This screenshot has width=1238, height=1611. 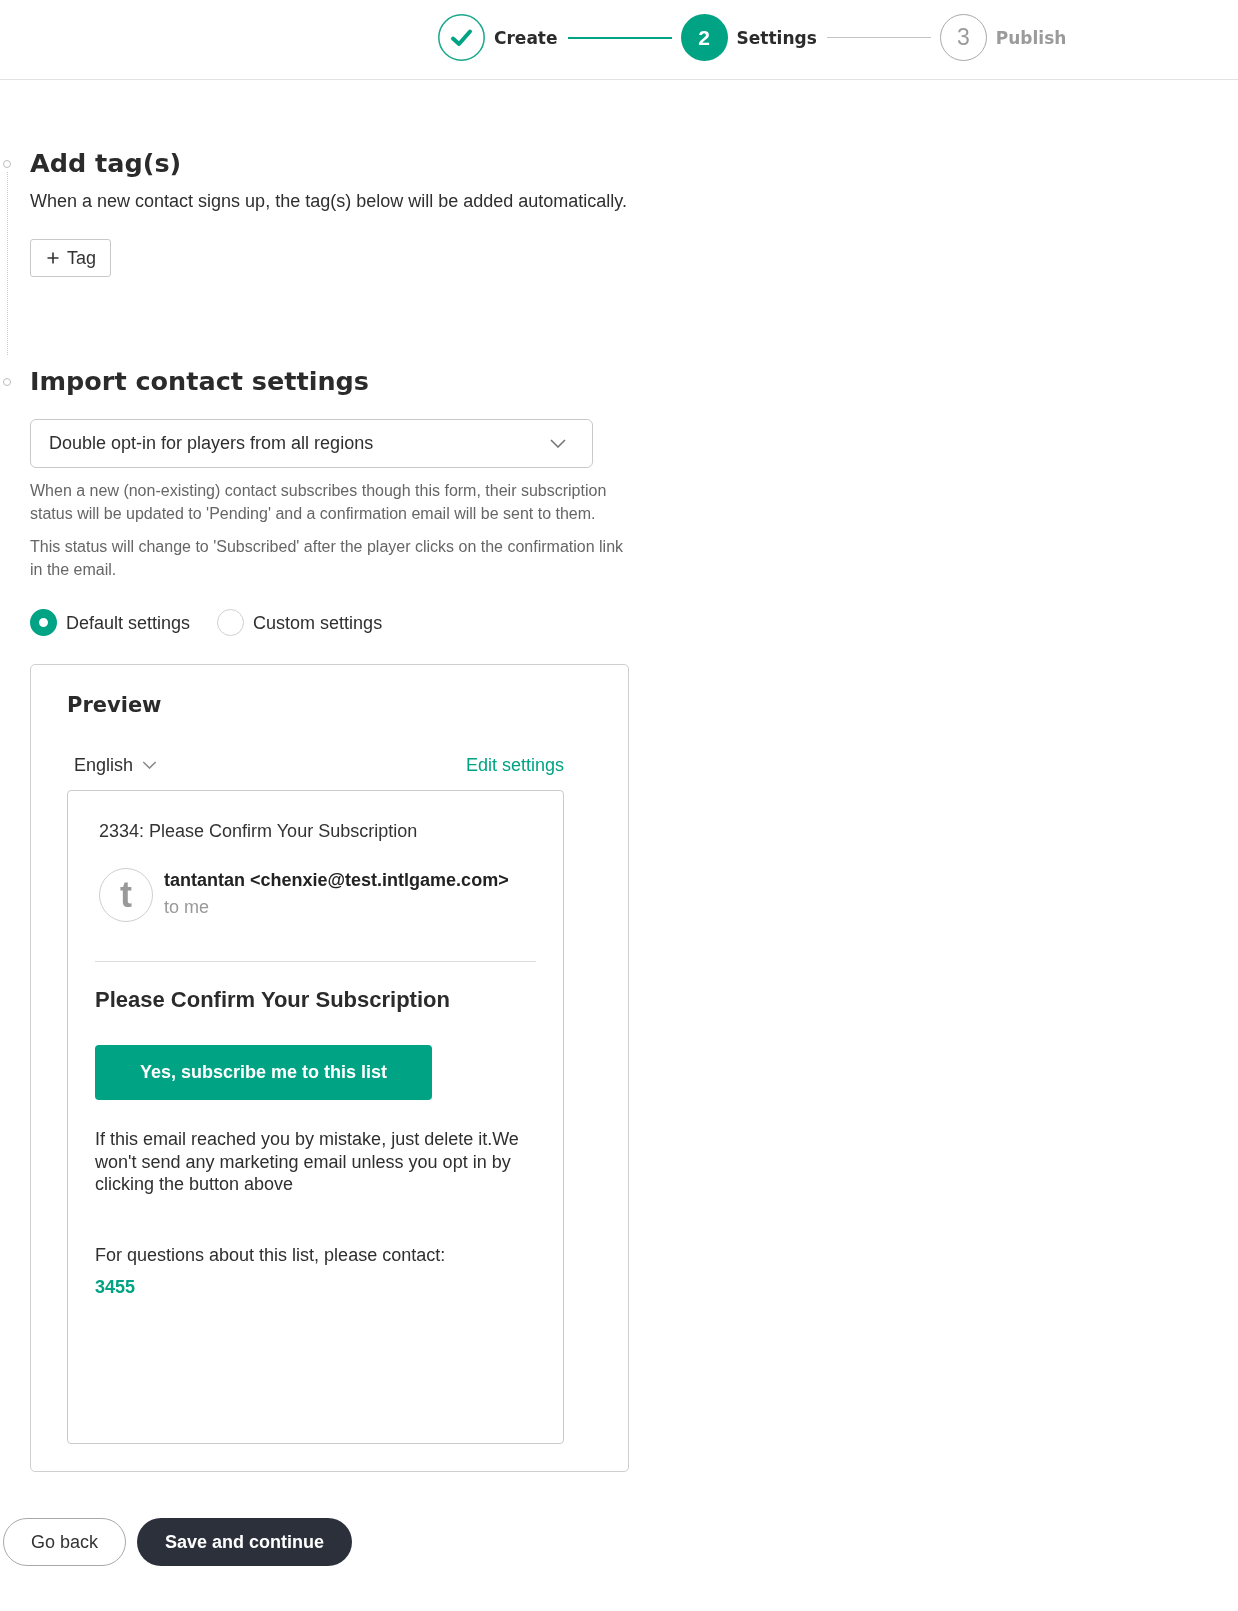 I want to click on section-title: Add tag(s), so click(x=106, y=163).